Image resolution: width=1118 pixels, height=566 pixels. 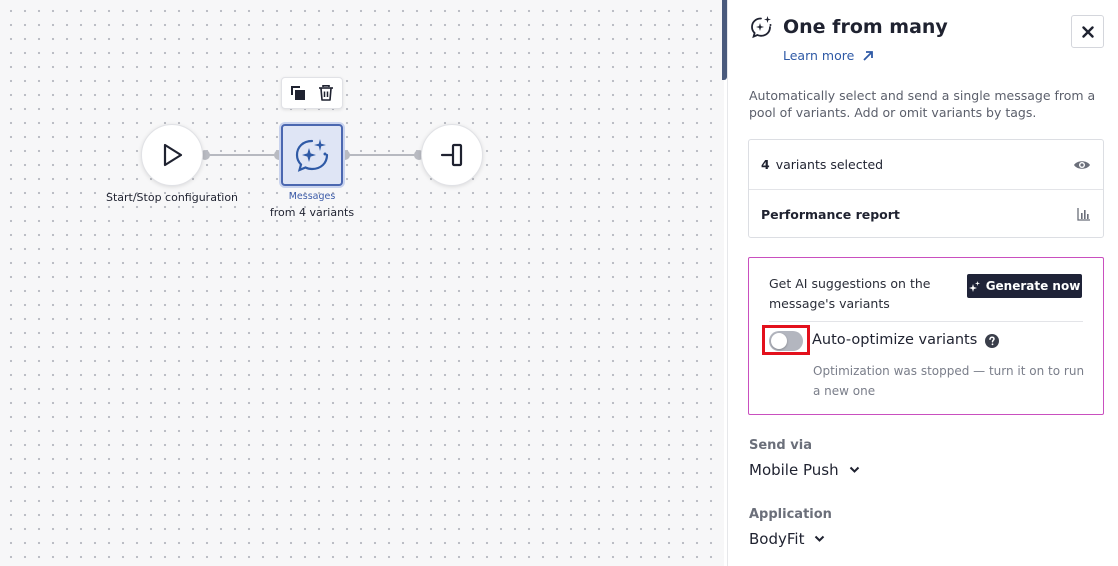 What do you see at coordinates (382, 155) in the screenshot?
I see `connector-messages-end` at bounding box center [382, 155].